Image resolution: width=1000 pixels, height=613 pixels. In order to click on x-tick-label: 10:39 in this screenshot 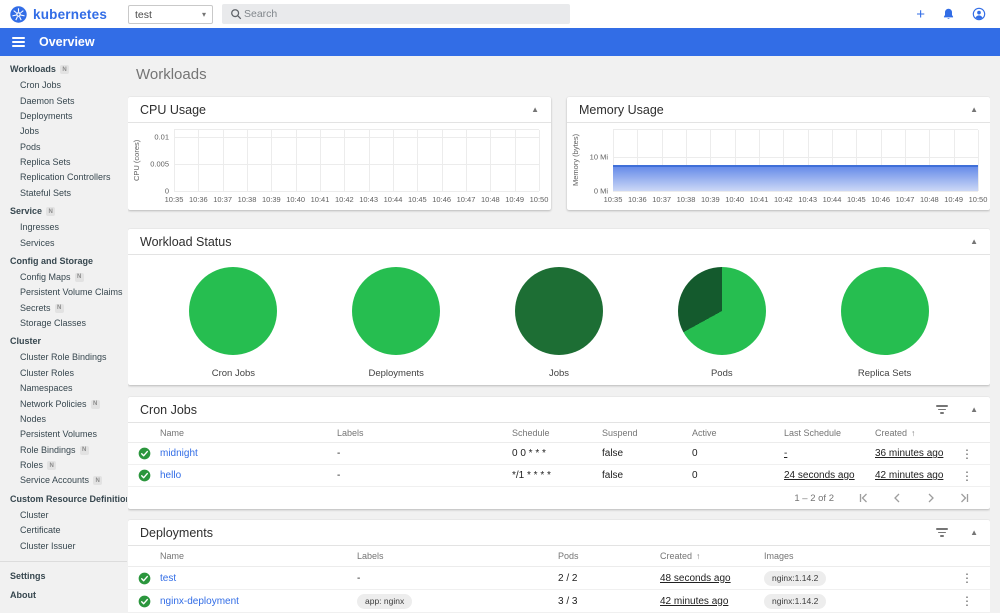, I will do `click(271, 199)`.